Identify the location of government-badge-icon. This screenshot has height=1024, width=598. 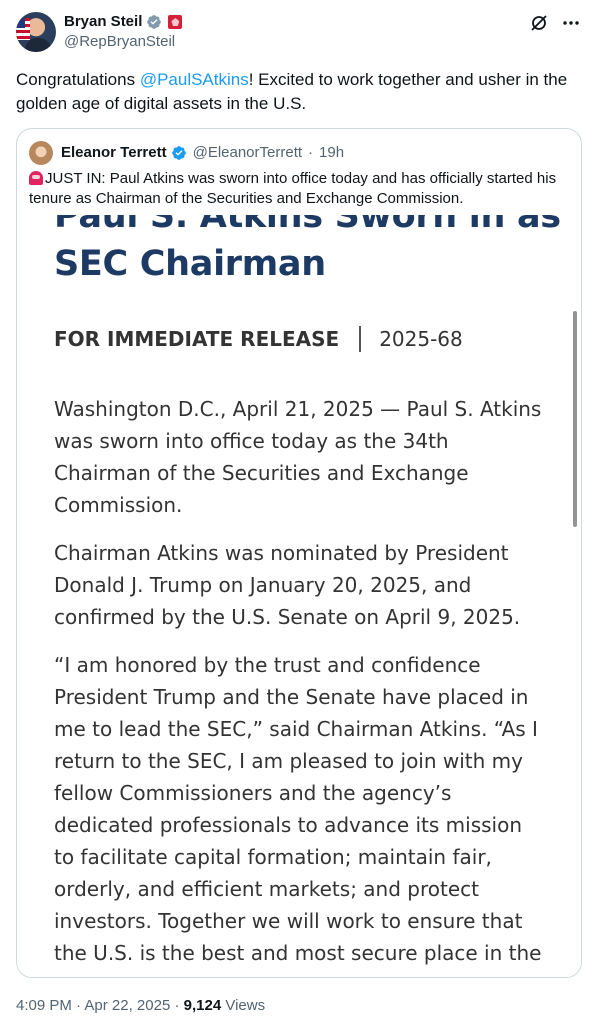
(175, 22).